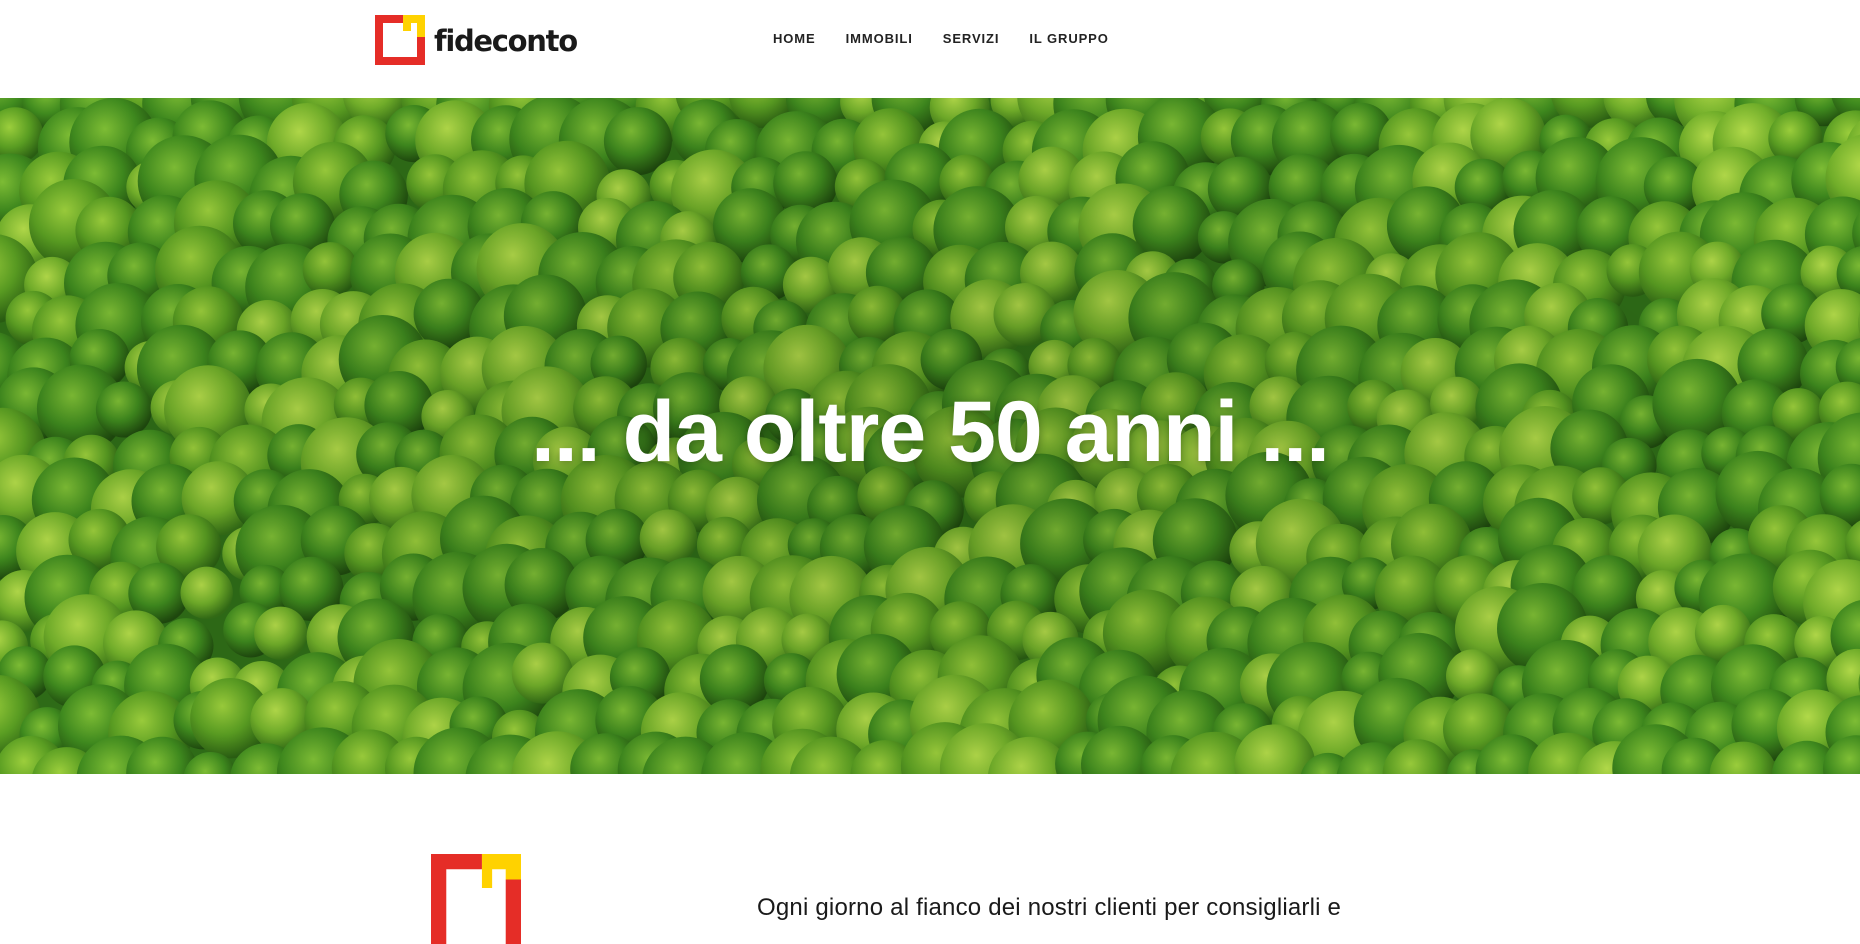  What do you see at coordinates (1068, 39) in the screenshot?
I see `nav-il-gruppo: IL GRUPPO` at bounding box center [1068, 39].